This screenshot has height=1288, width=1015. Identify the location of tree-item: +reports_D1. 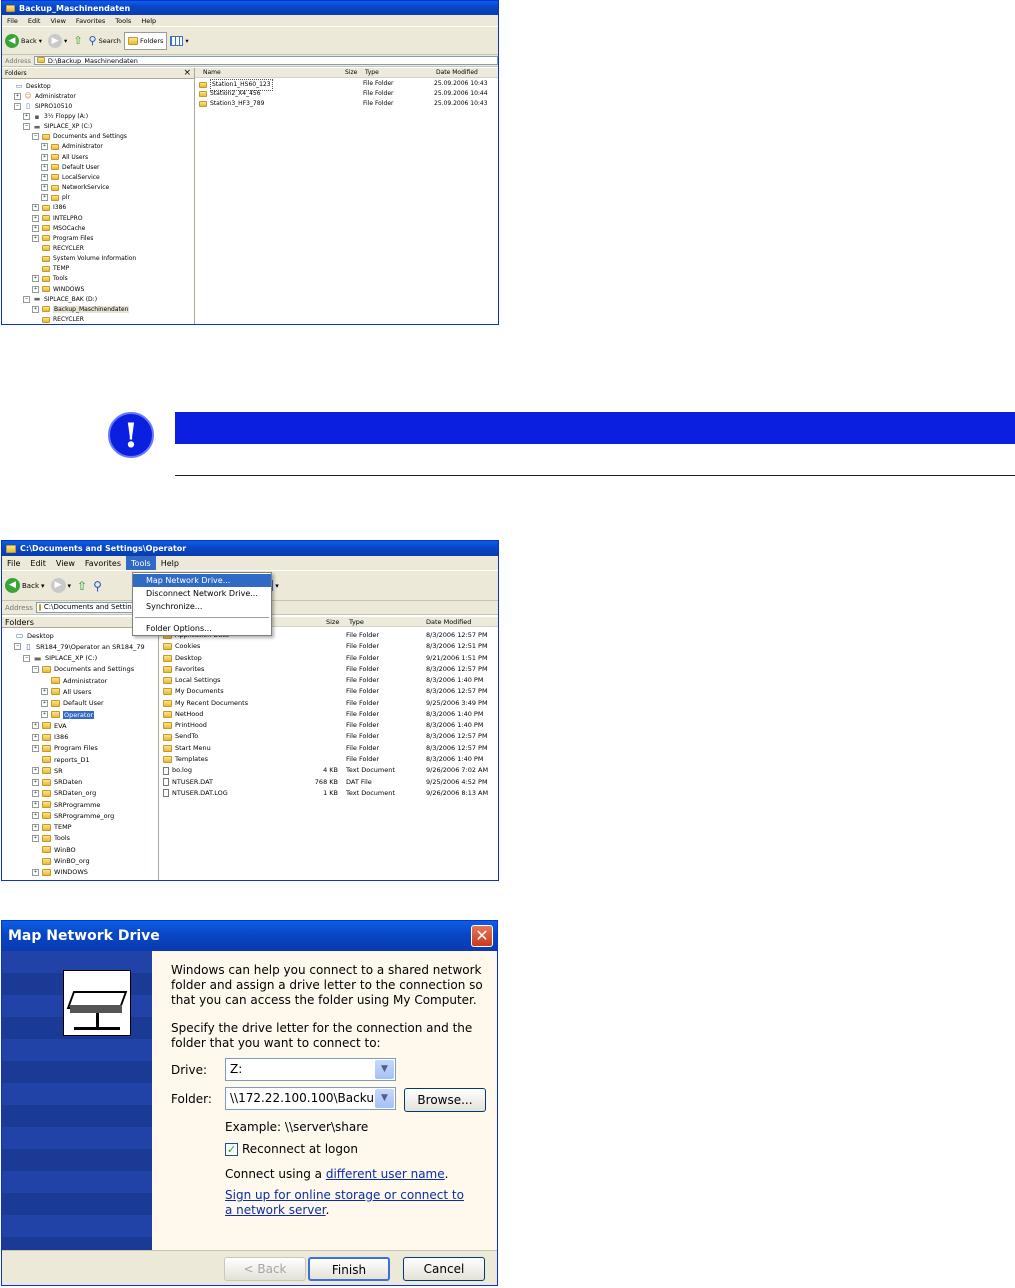
(61, 759).